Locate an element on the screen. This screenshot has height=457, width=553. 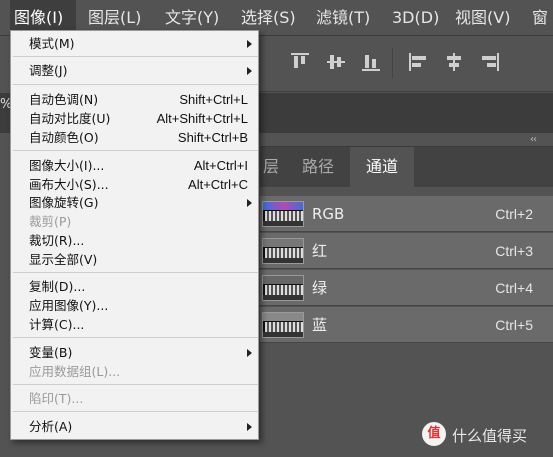
options-bar is located at coordinates (406, 64).